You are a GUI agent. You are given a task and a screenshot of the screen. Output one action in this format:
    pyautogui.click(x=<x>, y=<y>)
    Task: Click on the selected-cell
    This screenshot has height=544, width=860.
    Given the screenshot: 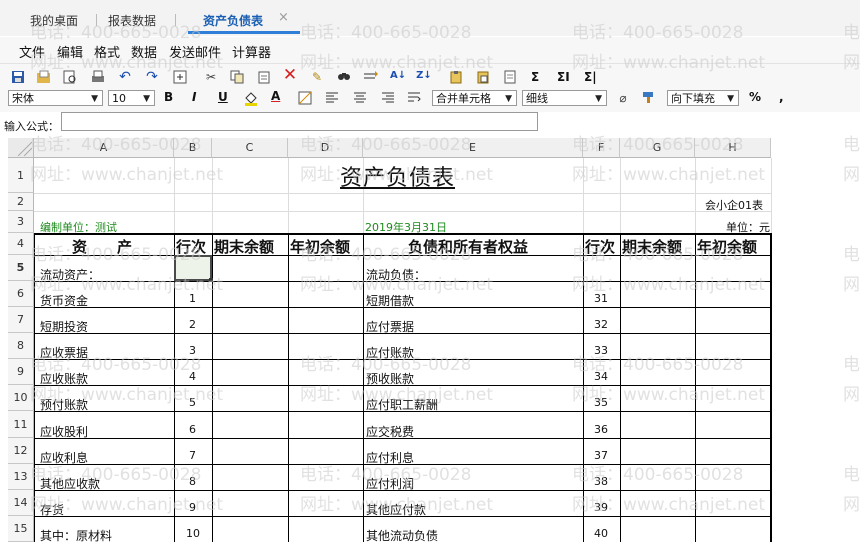 What is the action you would take?
    pyautogui.click(x=193, y=268)
    